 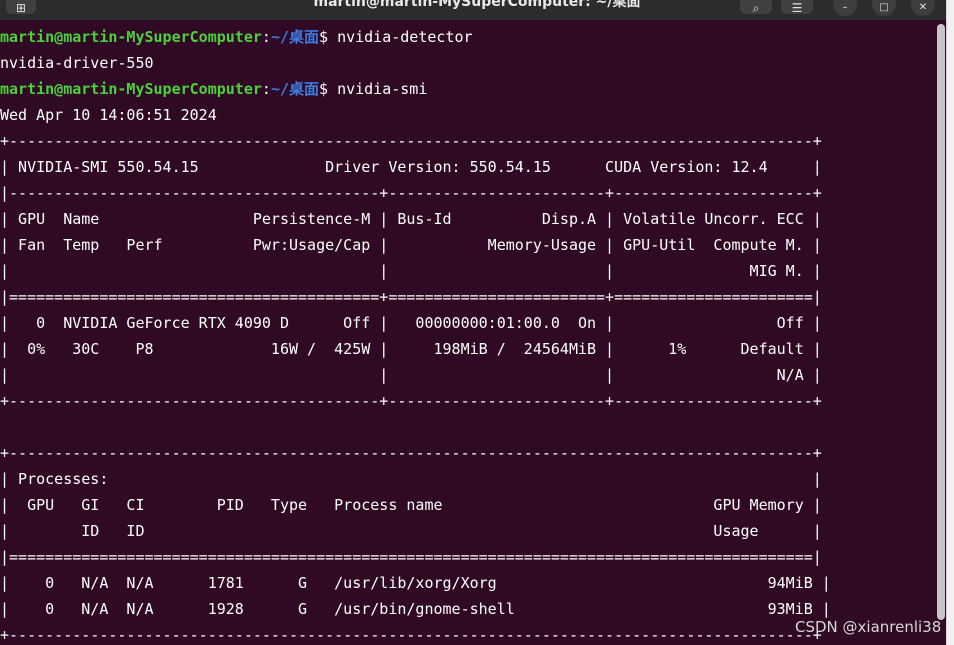 What do you see at coordinates (756, 7) in the screenshot?
I see `search-icon: ⌕` at bounding box center [756, 7].